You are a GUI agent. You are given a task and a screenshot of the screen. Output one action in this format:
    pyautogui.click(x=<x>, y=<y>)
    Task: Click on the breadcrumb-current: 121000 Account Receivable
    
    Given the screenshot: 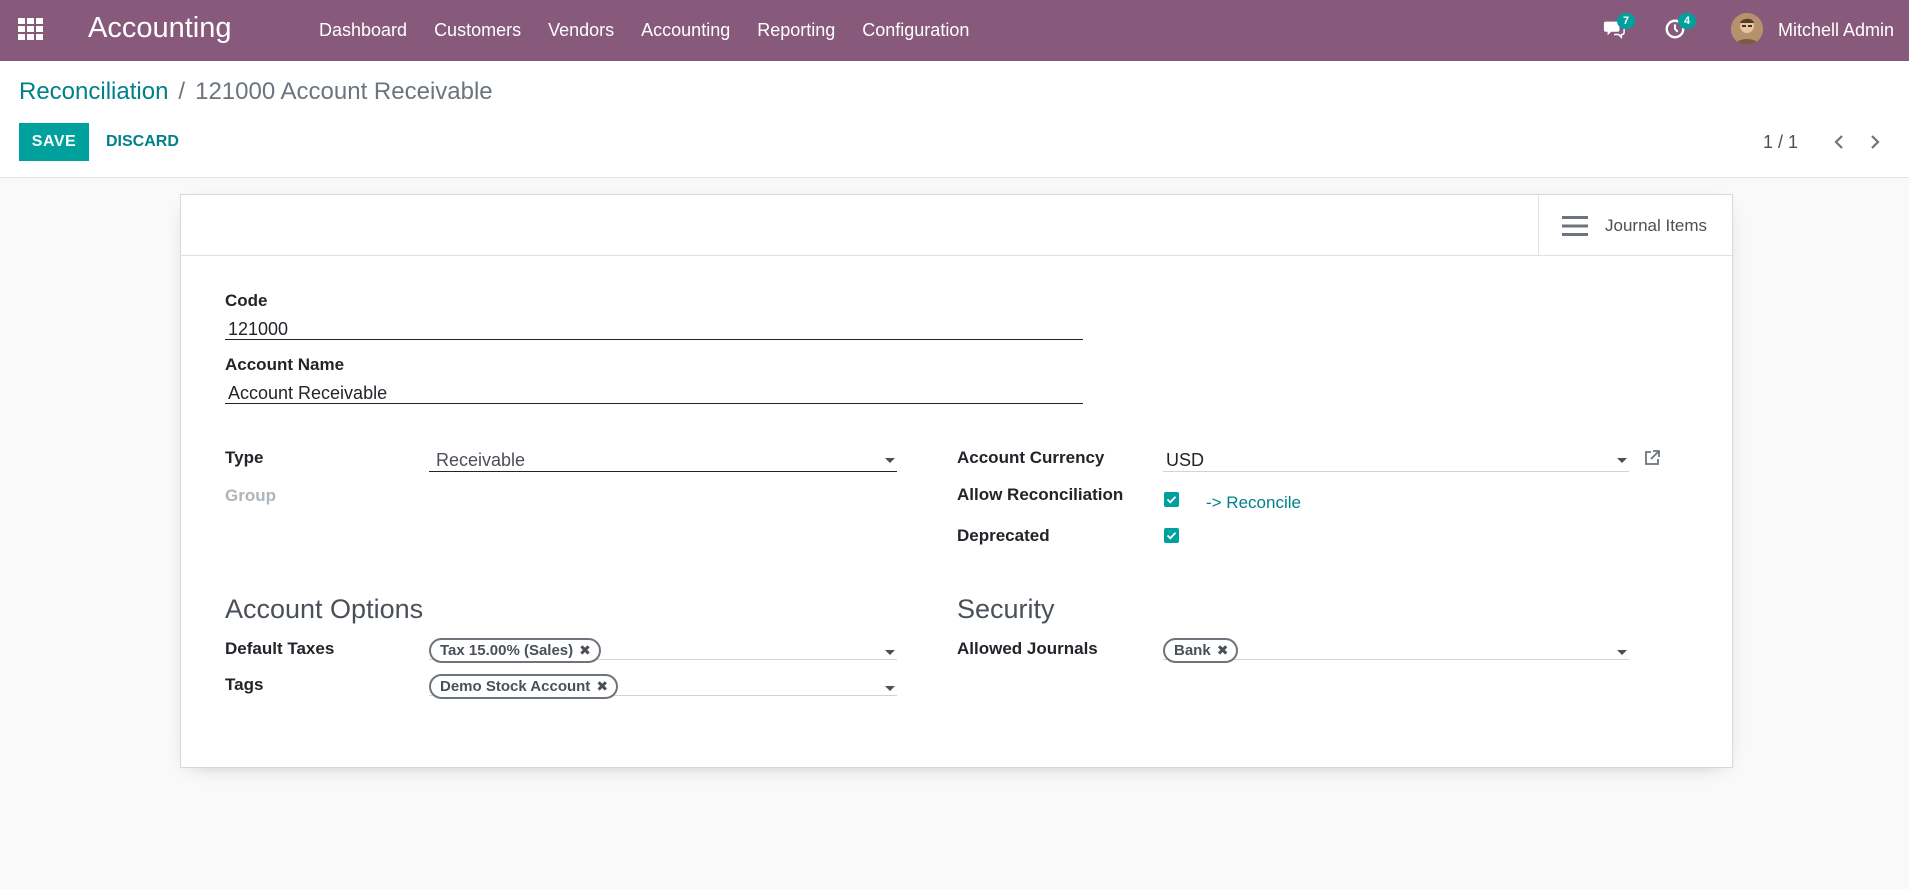 What is the action you would take?
    pyautogui.click(x=344, y=91)
    